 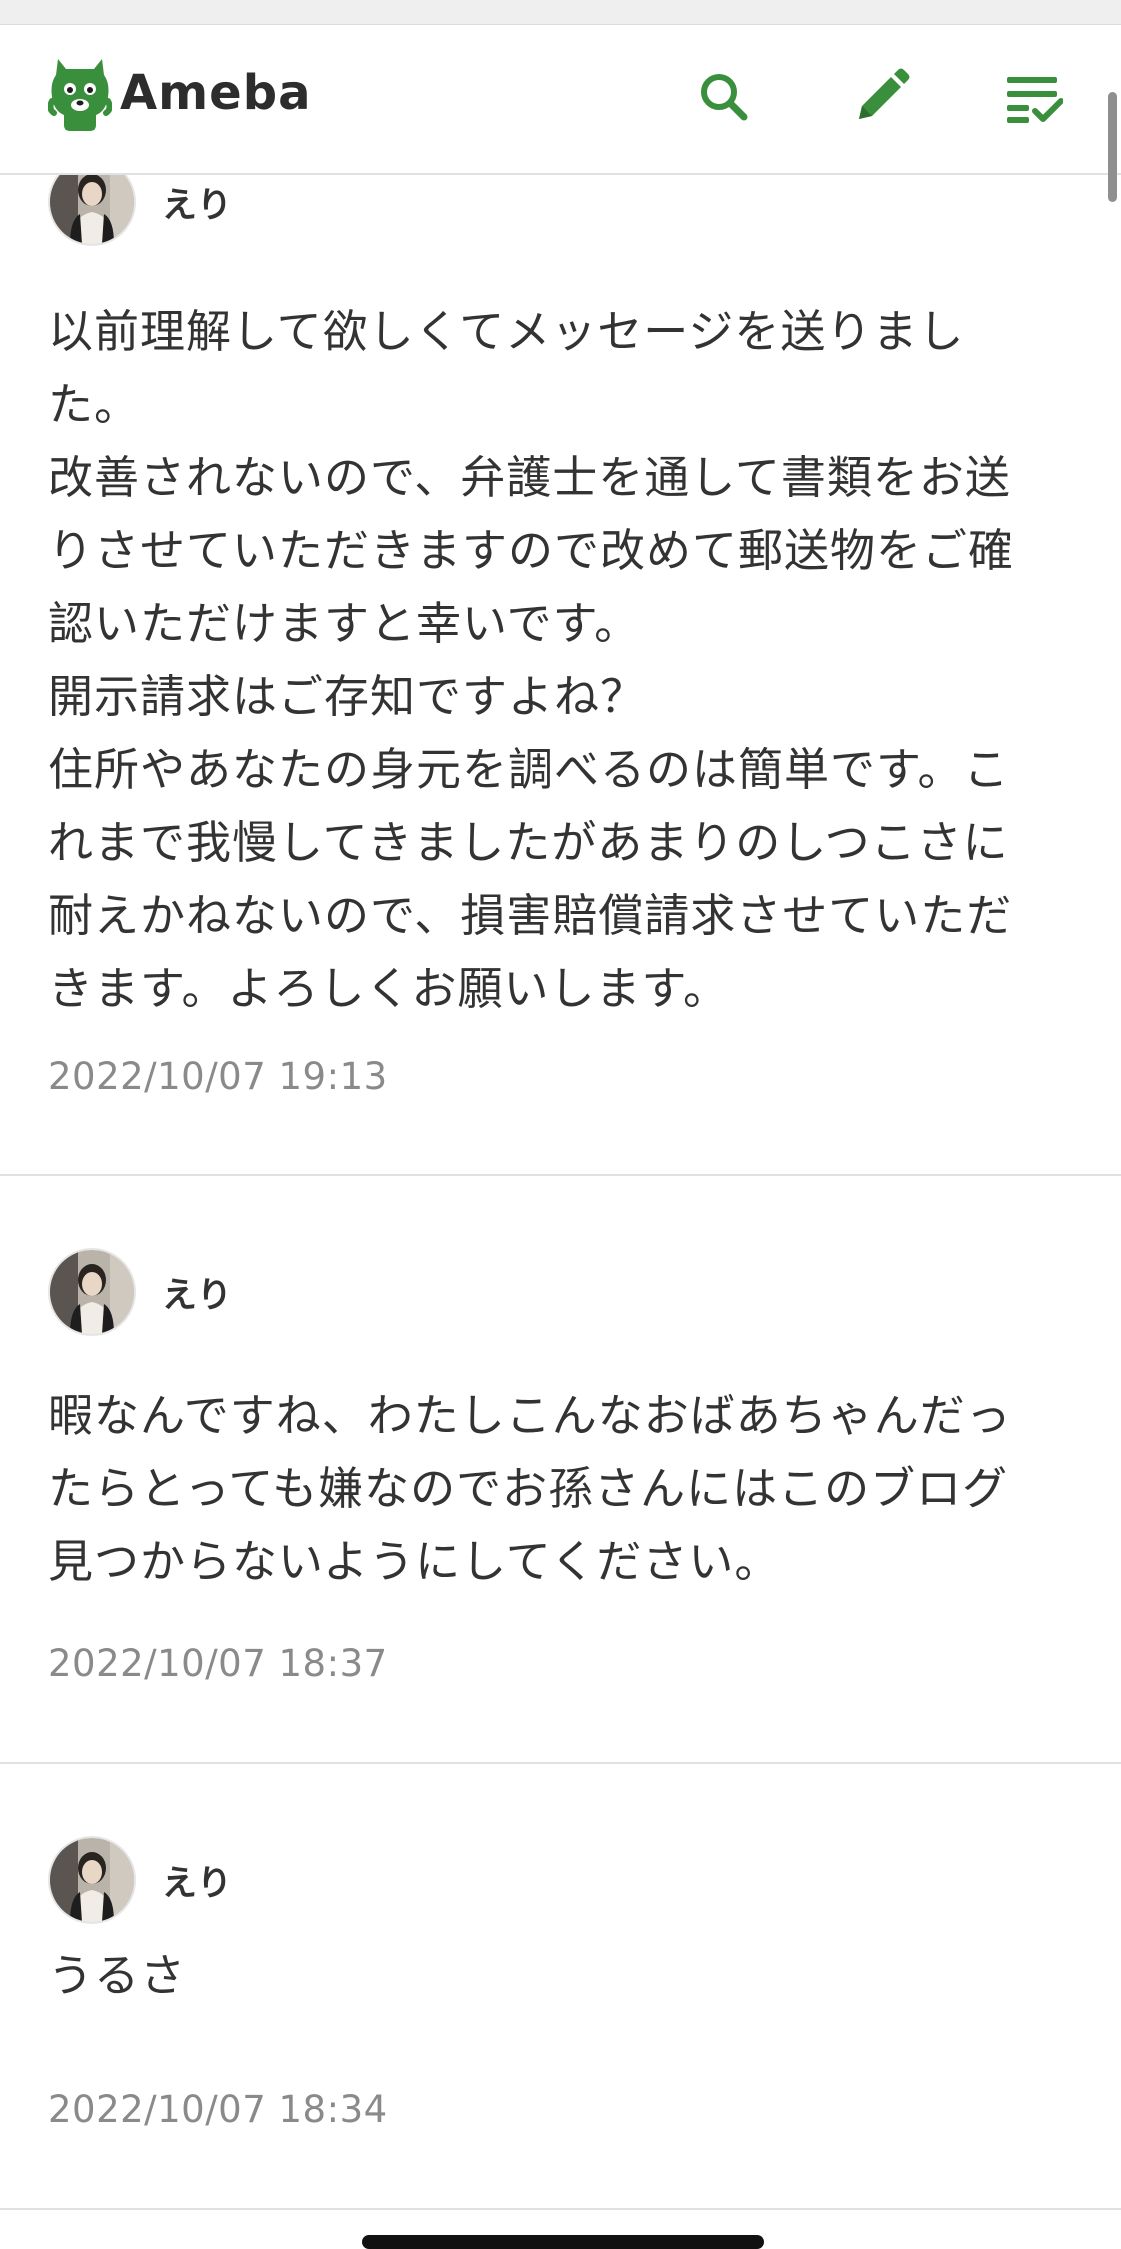 What do you see at coordinates (529, 769) in the screenshot?
I see `comment-line: 住所やあなたの身元を調べるのは簡単です。こ` at bounding box center [529, 769].